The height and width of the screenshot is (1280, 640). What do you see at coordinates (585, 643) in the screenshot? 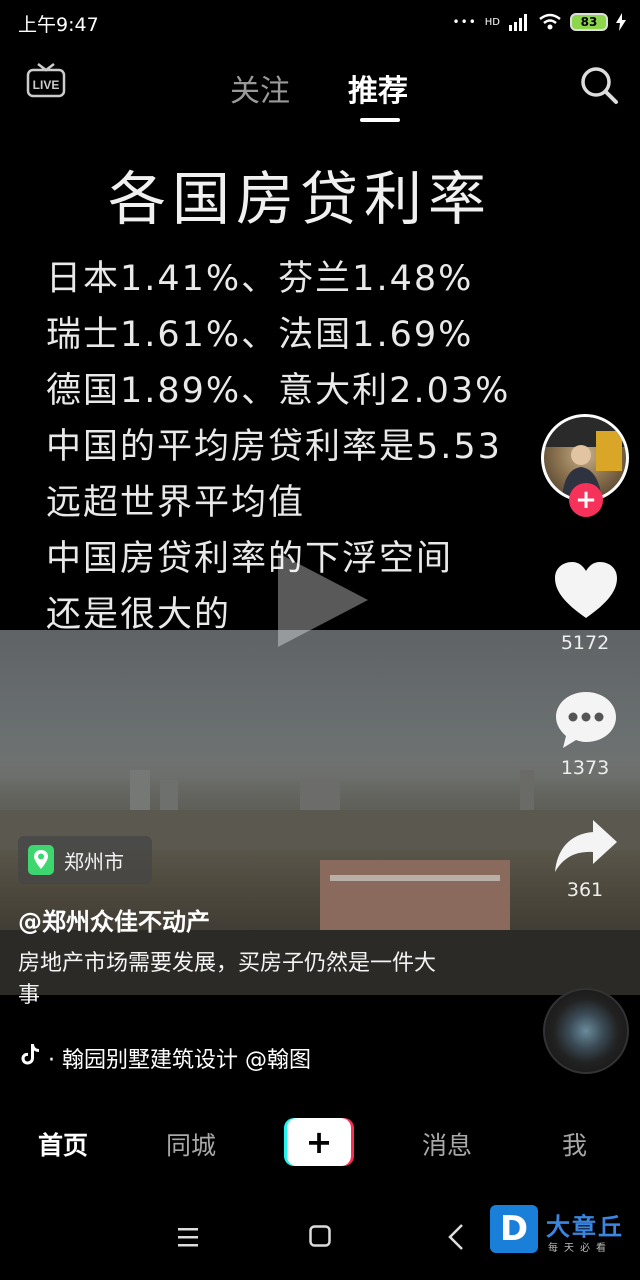
I see `like-count: 5172` at bounding box center [585, 643].